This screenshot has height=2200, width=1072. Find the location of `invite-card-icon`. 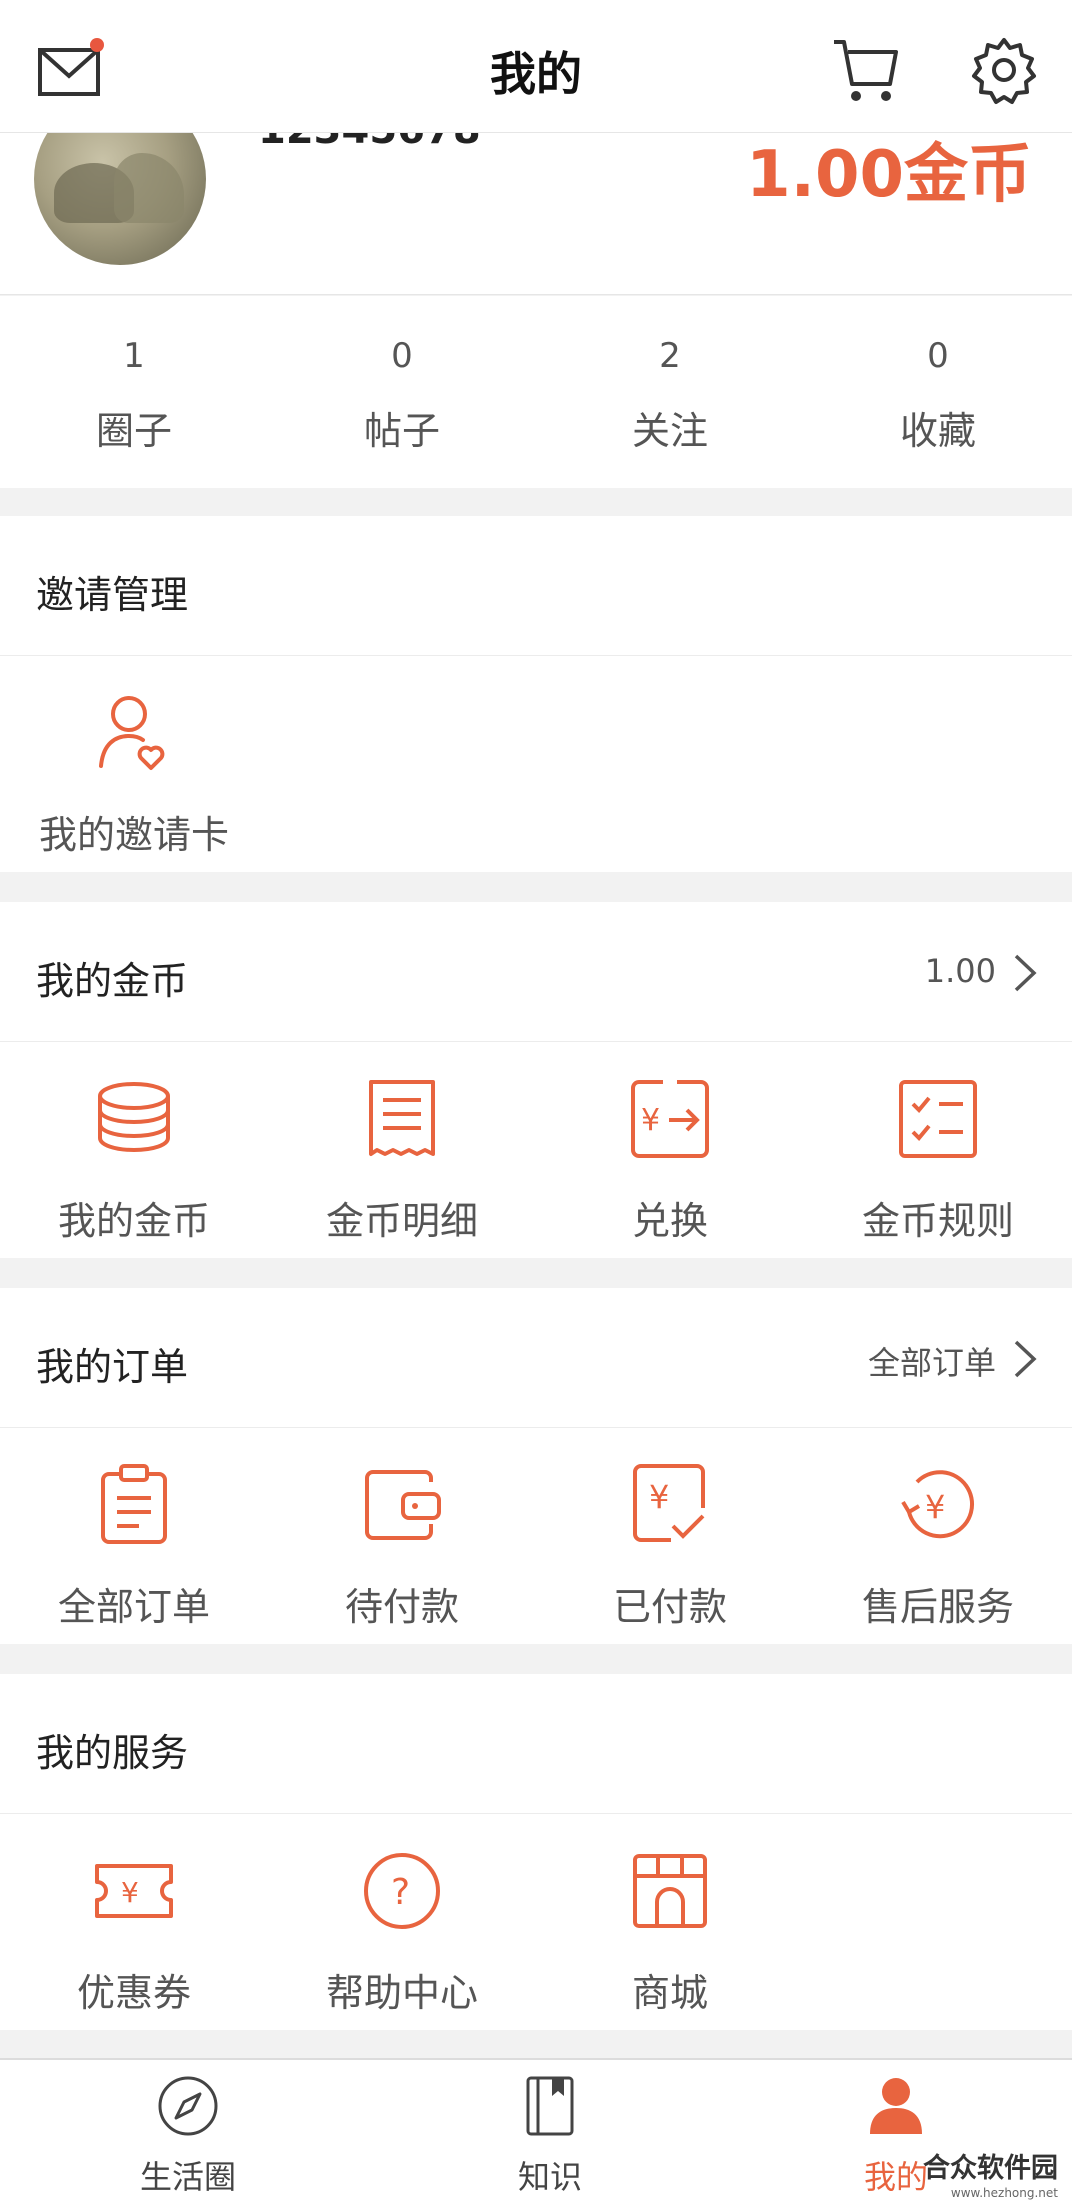

invite-card-icon is located at coordinates (134, 733).